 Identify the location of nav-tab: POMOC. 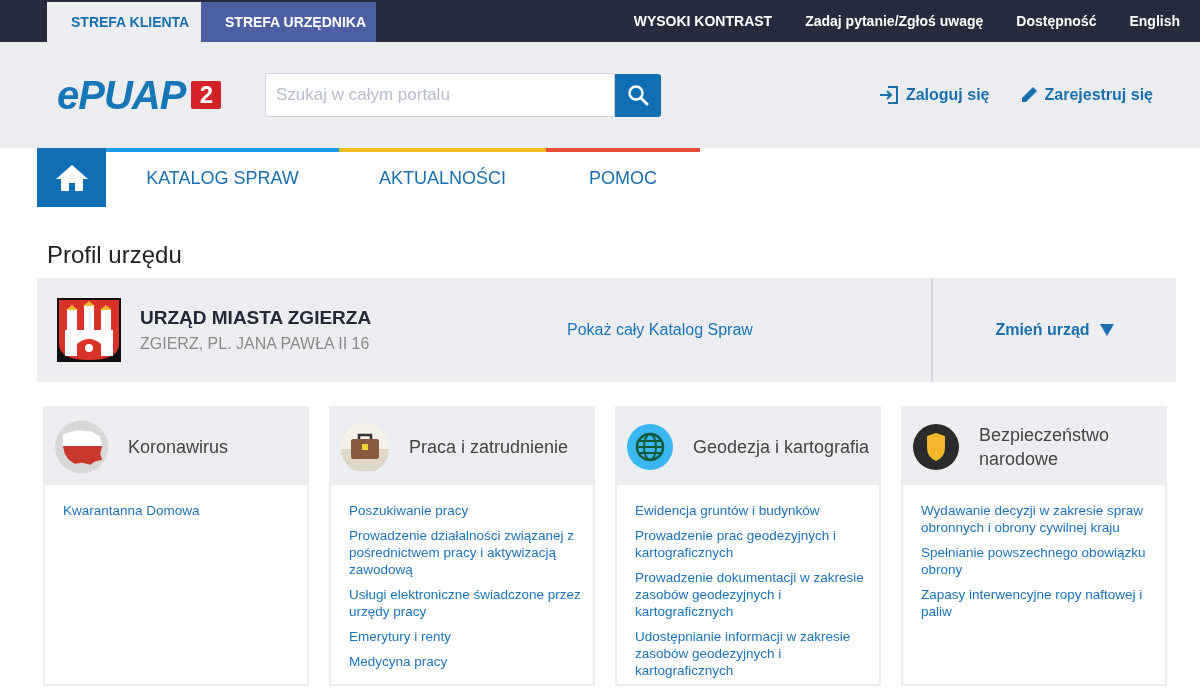
(623, 177).